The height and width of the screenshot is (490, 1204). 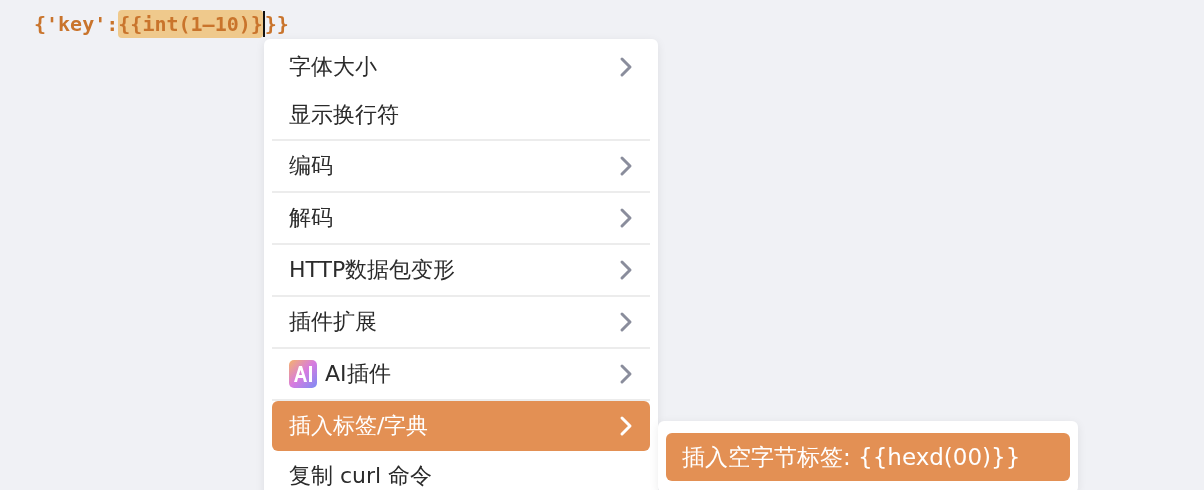 I want to click on selected-code-text: {{int(1–10)}, so click(x=190, y=24).